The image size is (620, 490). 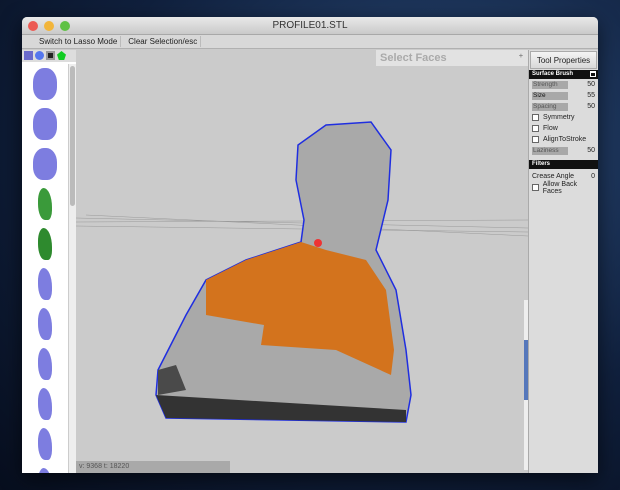 I want to click on laziness-slider: Laziness 50, so click(x=563, y=150).